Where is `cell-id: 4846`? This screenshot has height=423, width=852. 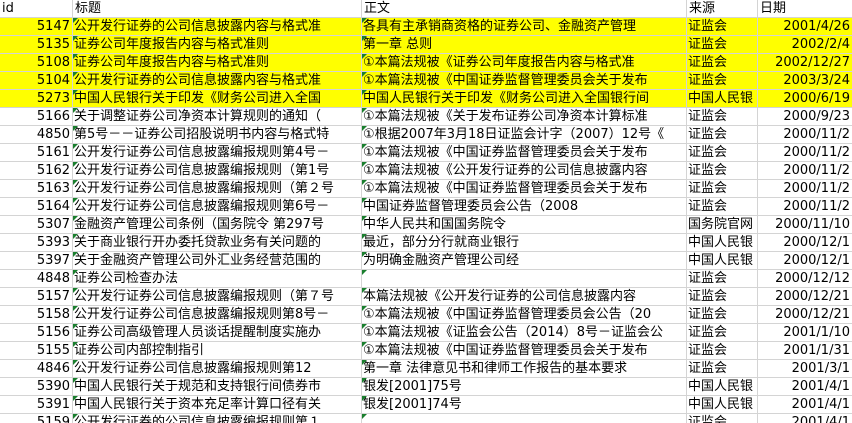
cell-id: 4846 is located at coordinates (36, 369).